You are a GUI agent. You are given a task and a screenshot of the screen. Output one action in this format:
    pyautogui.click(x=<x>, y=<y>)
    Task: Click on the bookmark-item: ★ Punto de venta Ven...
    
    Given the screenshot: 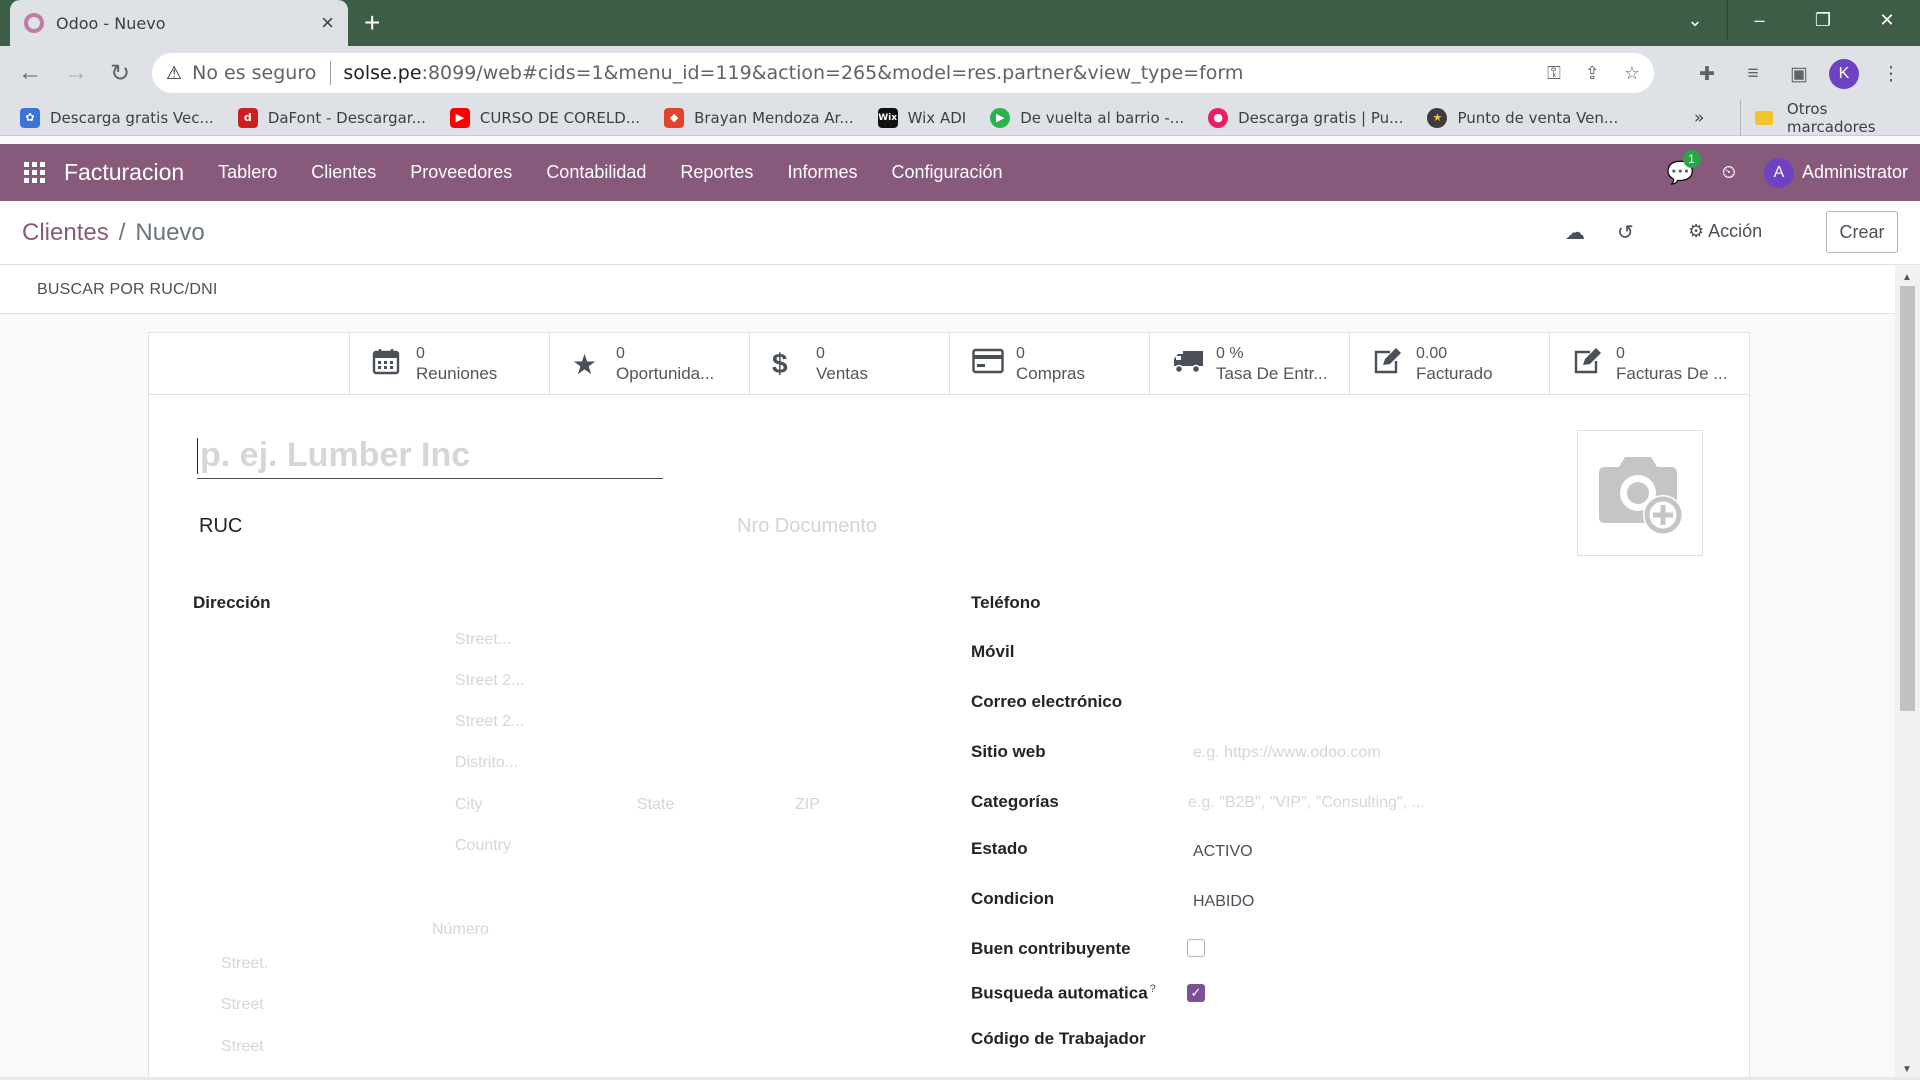 What is the action you would take?
    pyautogui.click(x=1522, y=117)
    